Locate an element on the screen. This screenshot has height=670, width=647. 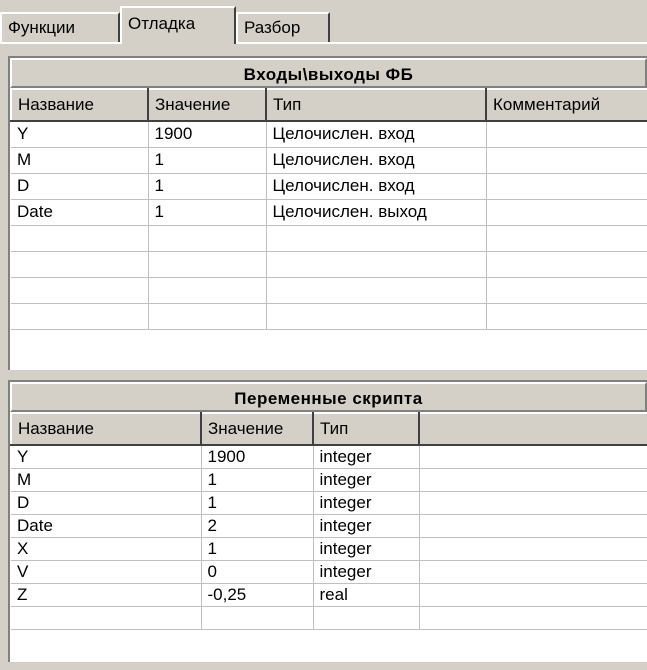
vars-col-name: Название is located at coordinates (106, 429).